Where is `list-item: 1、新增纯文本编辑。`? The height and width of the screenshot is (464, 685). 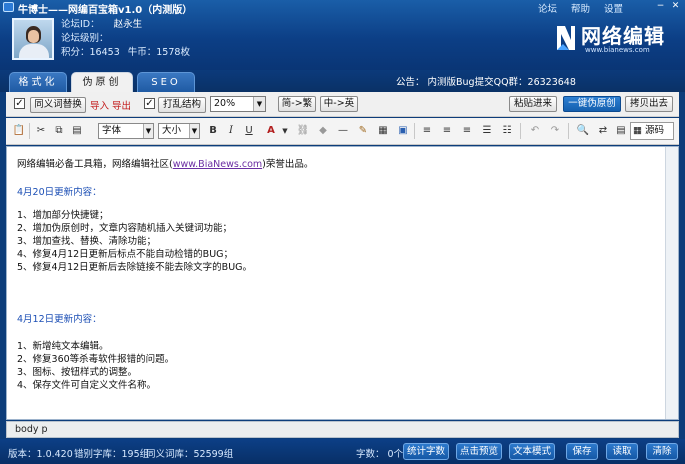 list-item: 1、新增纯文本编辑。 is located at coordinates (63, 346).